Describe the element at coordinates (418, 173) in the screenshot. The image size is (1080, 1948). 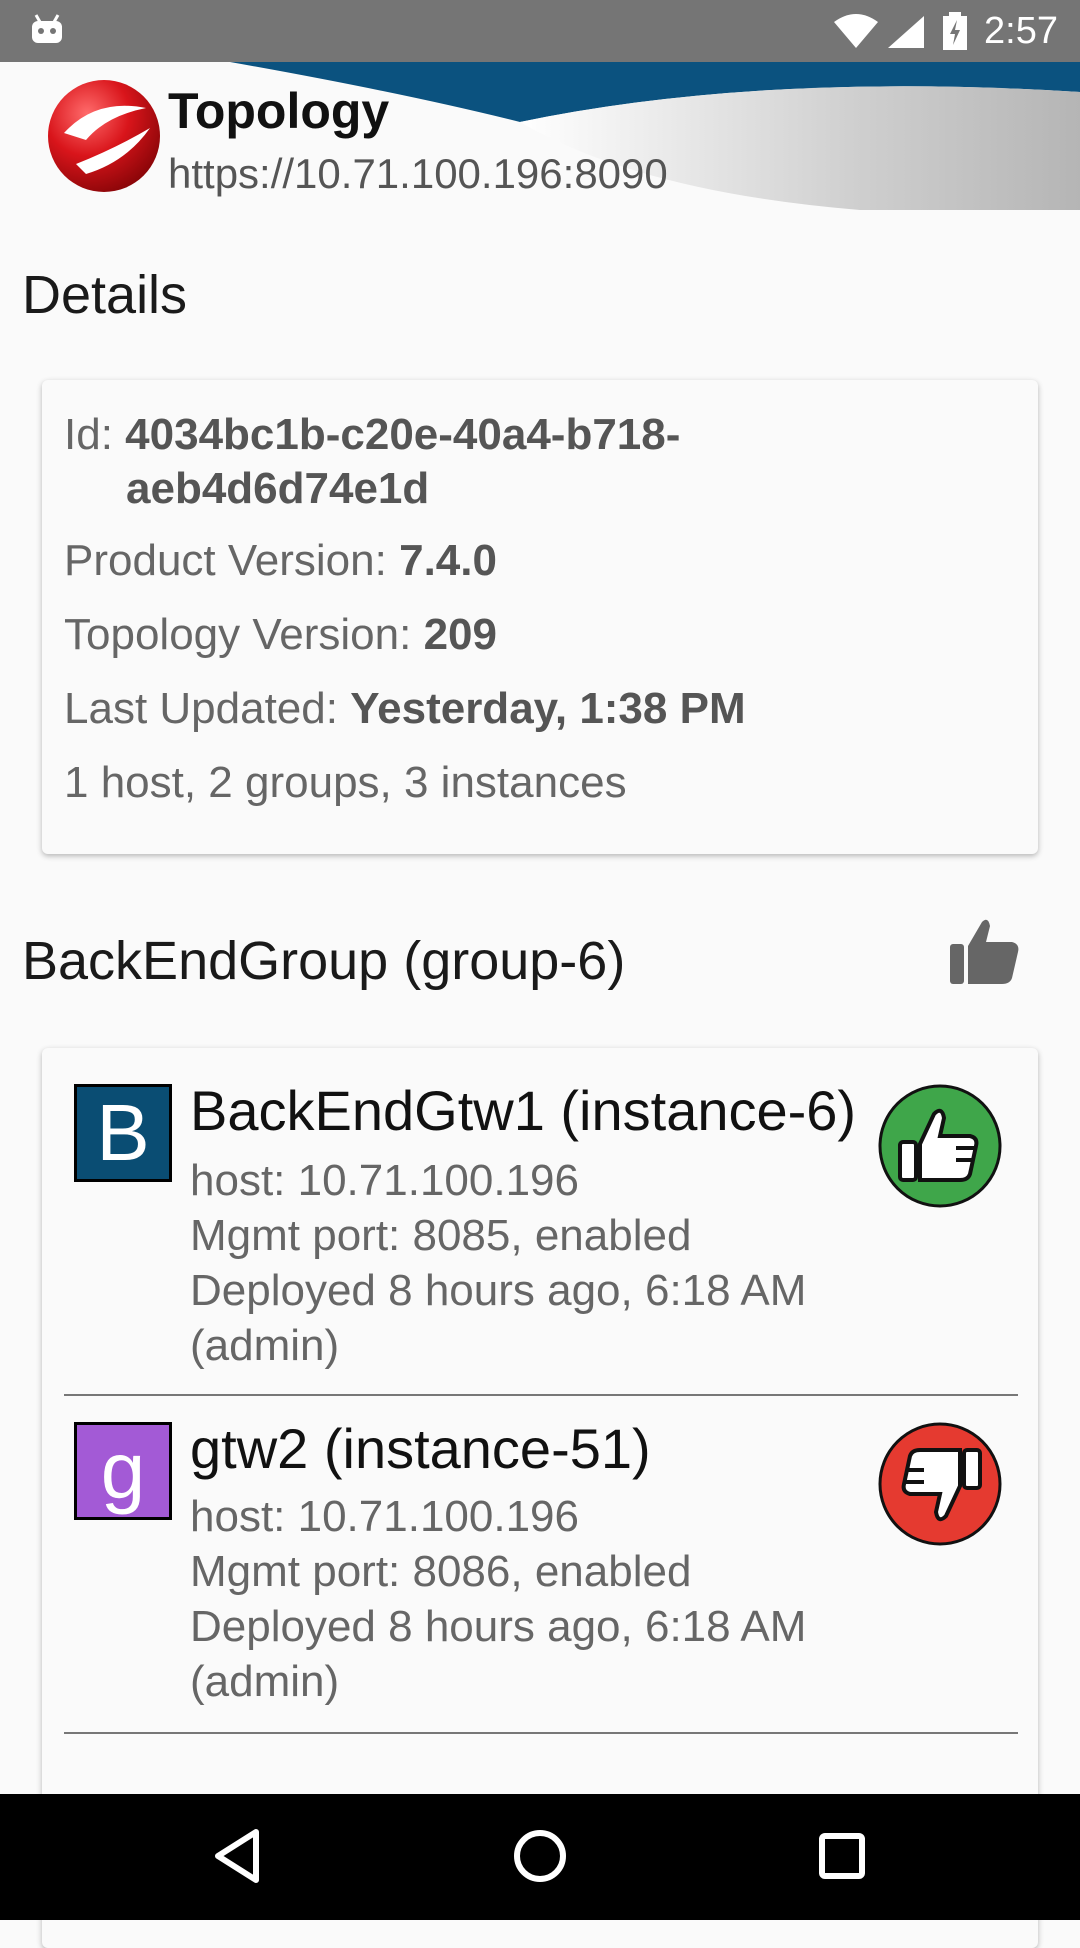
I see `server-url: https://10.71.100.196:8090` at that location.